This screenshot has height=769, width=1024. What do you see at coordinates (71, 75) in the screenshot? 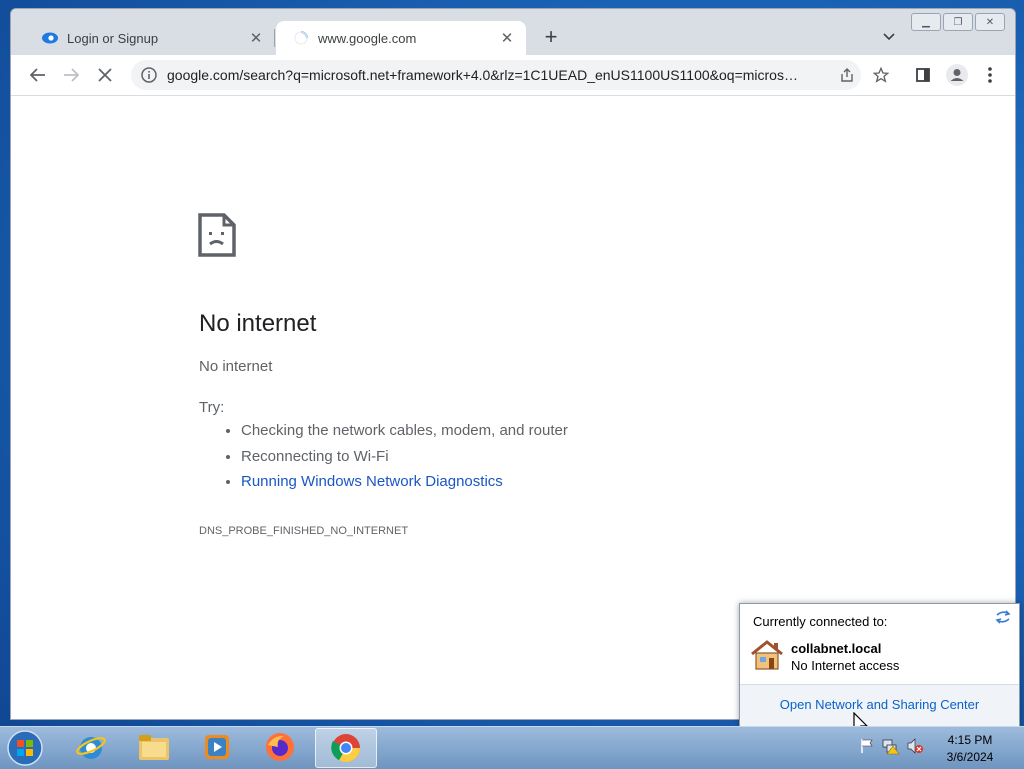
I see `forward-button` at bounding box center [71, 75].